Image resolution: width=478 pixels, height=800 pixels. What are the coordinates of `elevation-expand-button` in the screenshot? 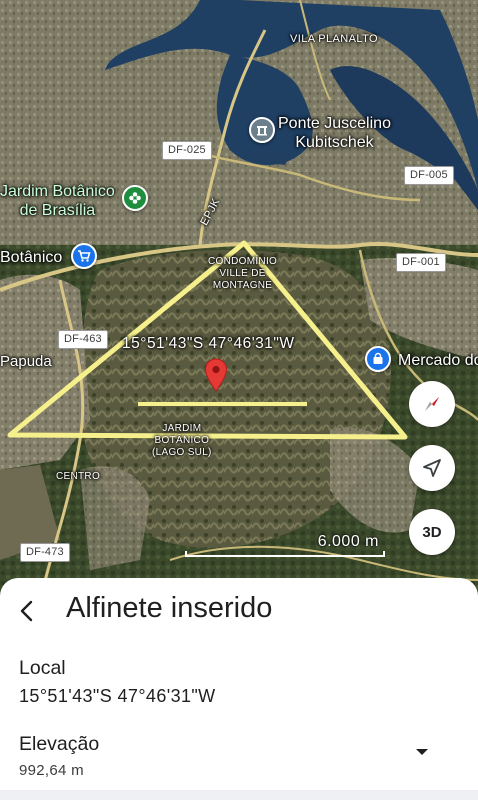 It's located at (422, 752).